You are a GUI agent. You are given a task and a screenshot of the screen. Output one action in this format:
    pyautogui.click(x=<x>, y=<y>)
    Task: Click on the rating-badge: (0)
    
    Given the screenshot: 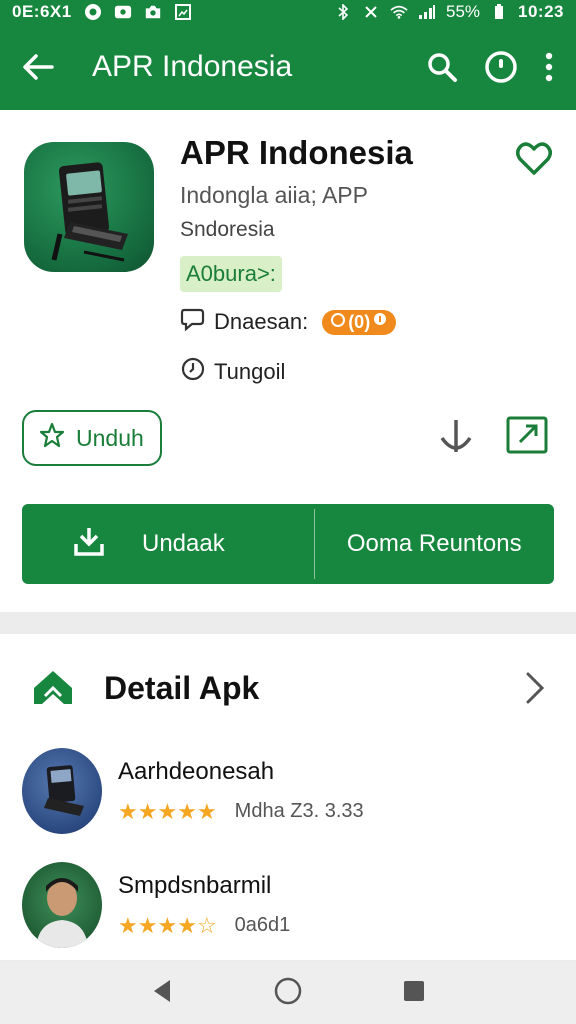 What is the action you would take?
    pyautogui.click(x=359, y=322)
    